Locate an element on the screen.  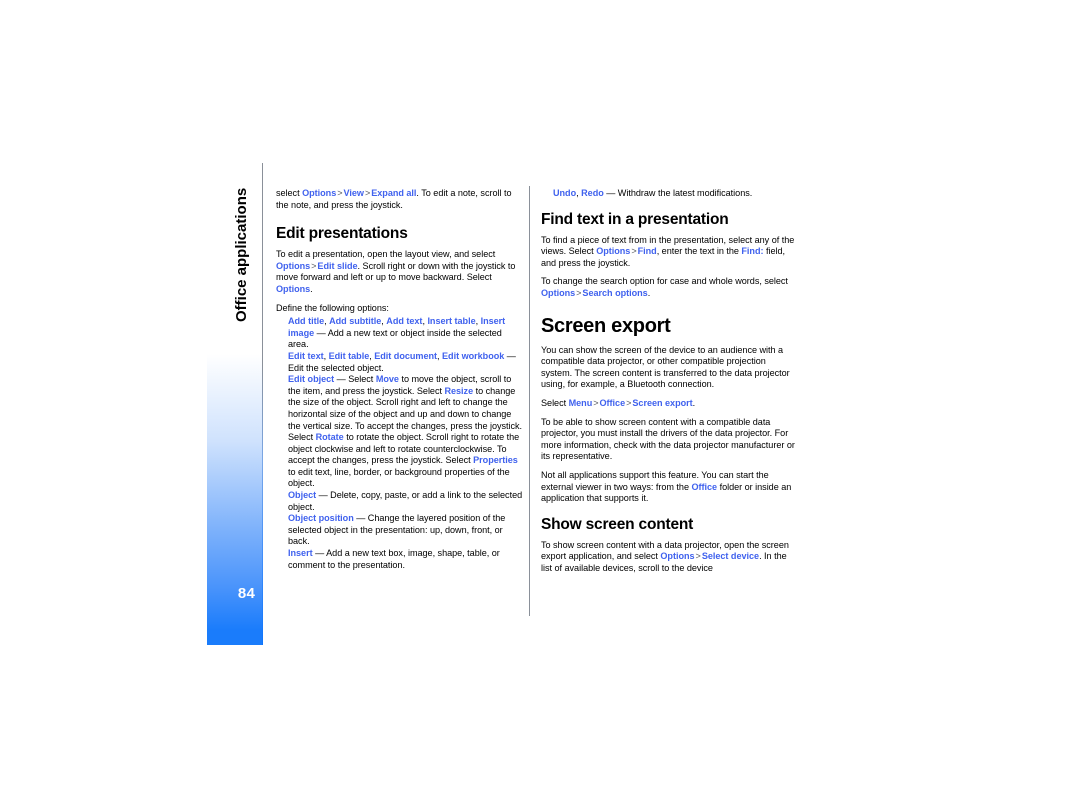
body-text-run: — Select is located at coordinates (355, 379).